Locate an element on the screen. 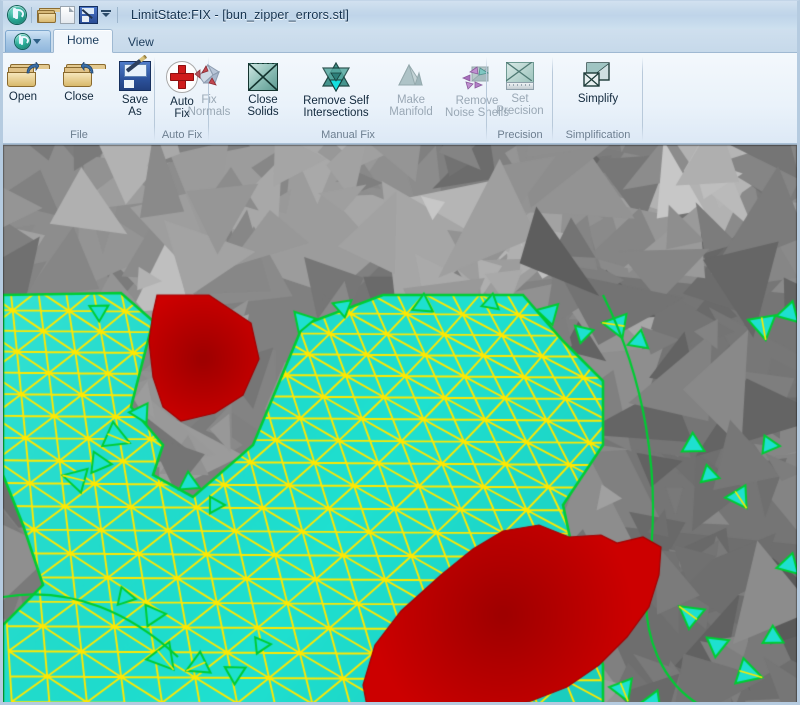 This screenshot has width=800, height=705. close-button-label: Close is located at coordinates (79, 97).